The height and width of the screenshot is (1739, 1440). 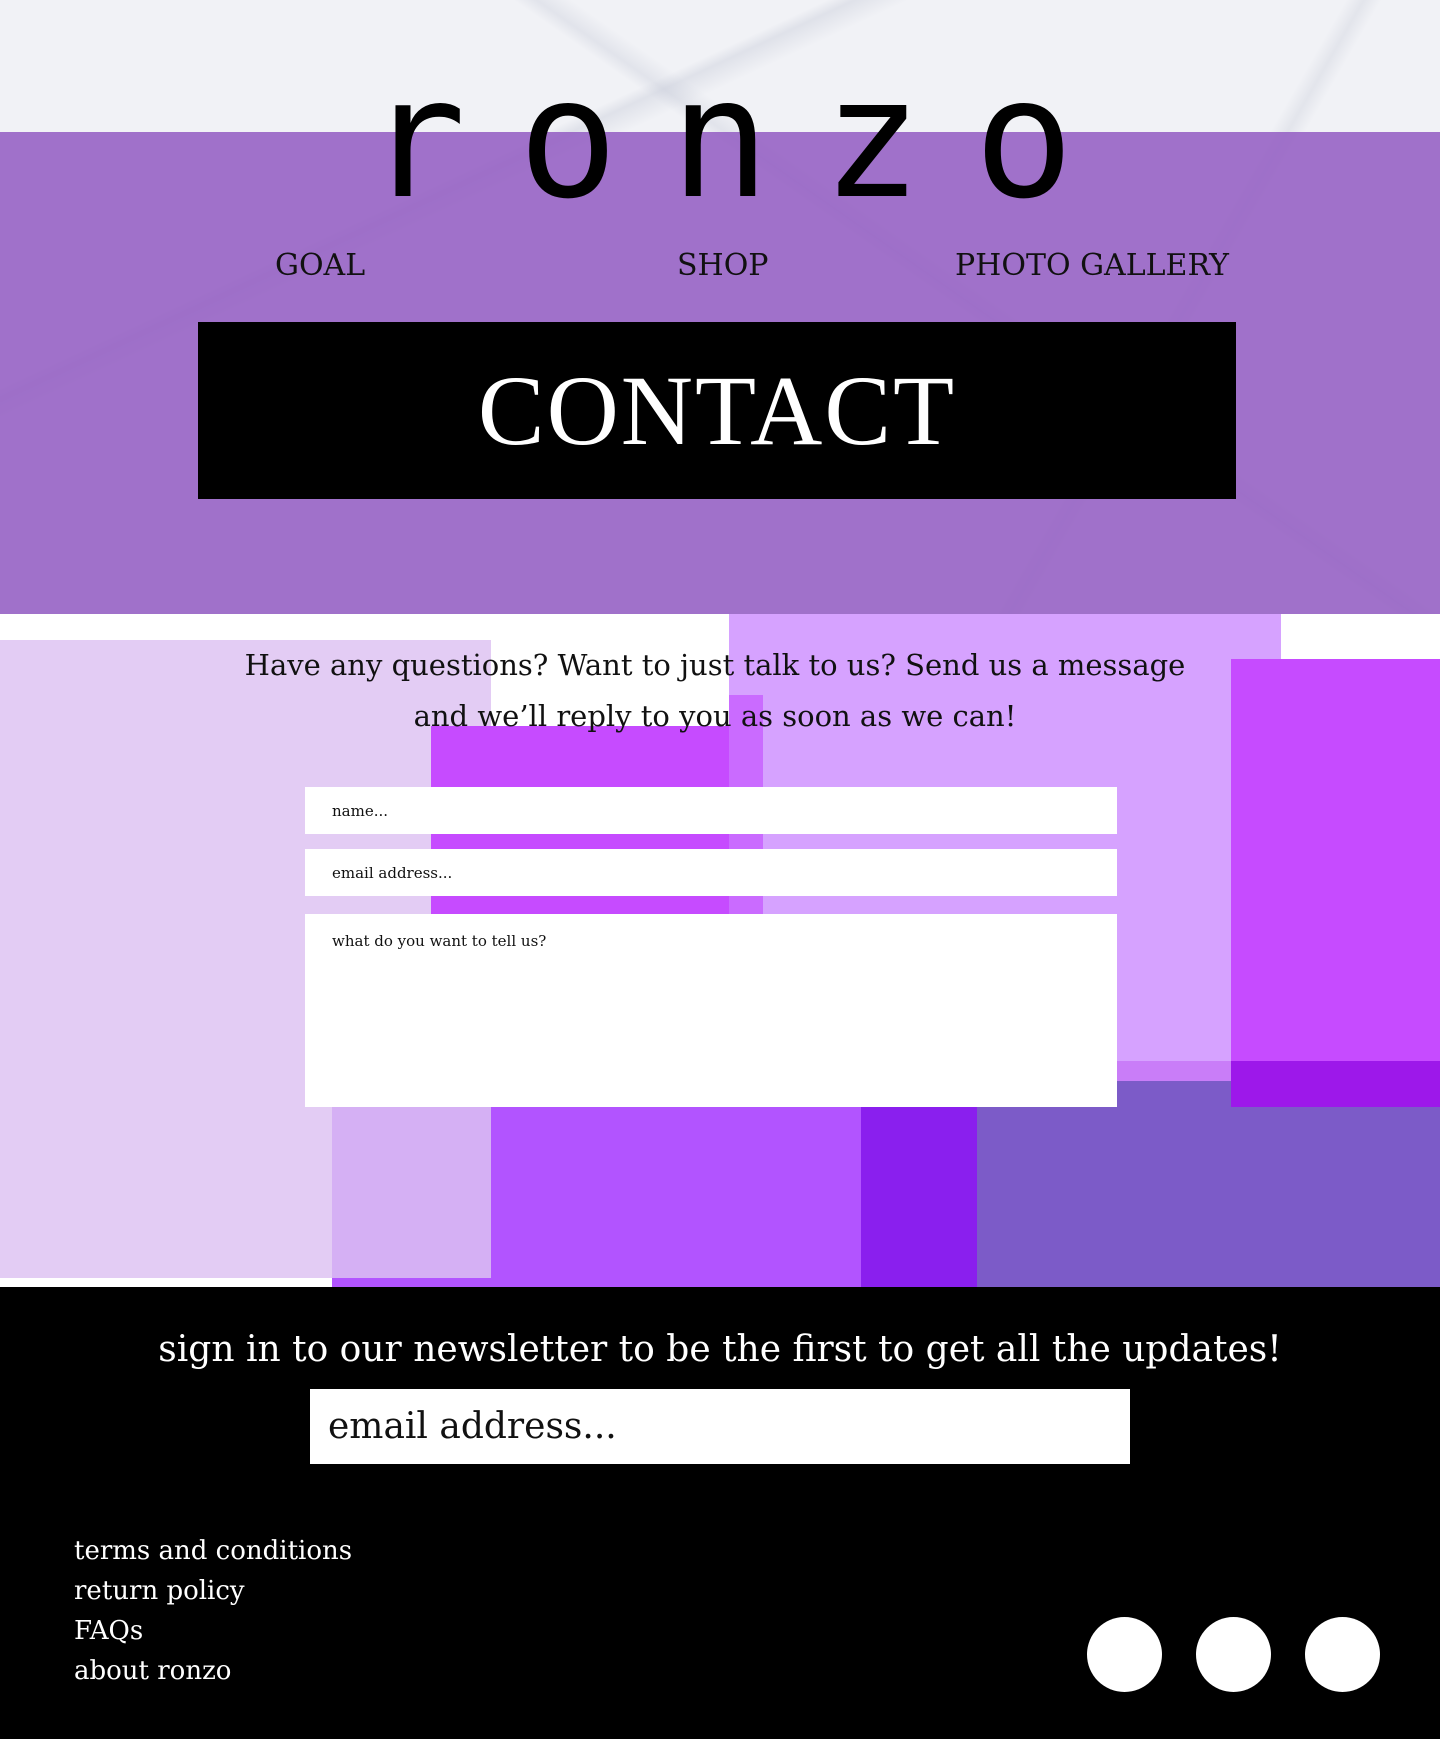 What do you see at coordinates (720, 1426) in the screenshot?
I see `newsletter-email-input` at bounding box center [720, 1426].